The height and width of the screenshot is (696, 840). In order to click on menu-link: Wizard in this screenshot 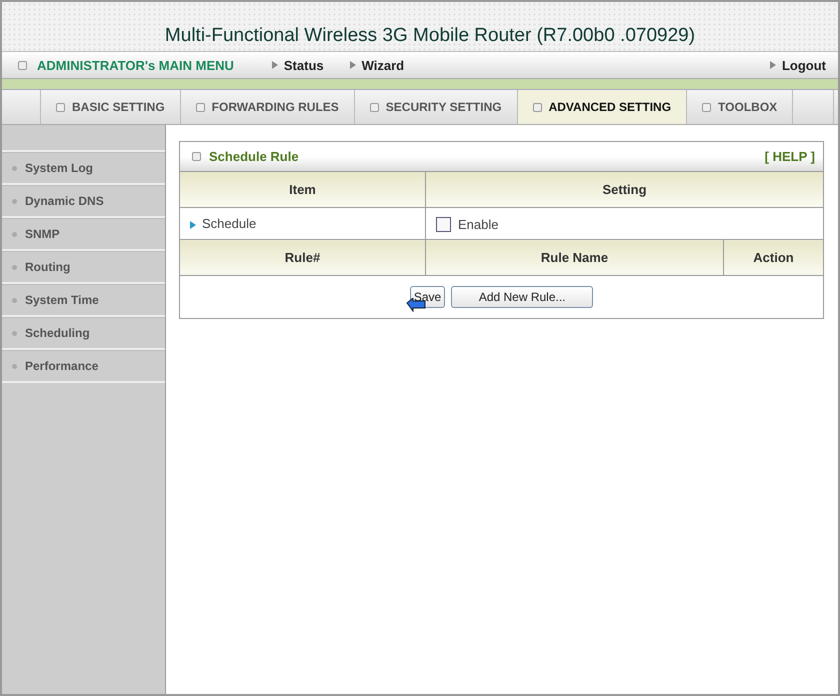, I will do `click(383, 65)`.